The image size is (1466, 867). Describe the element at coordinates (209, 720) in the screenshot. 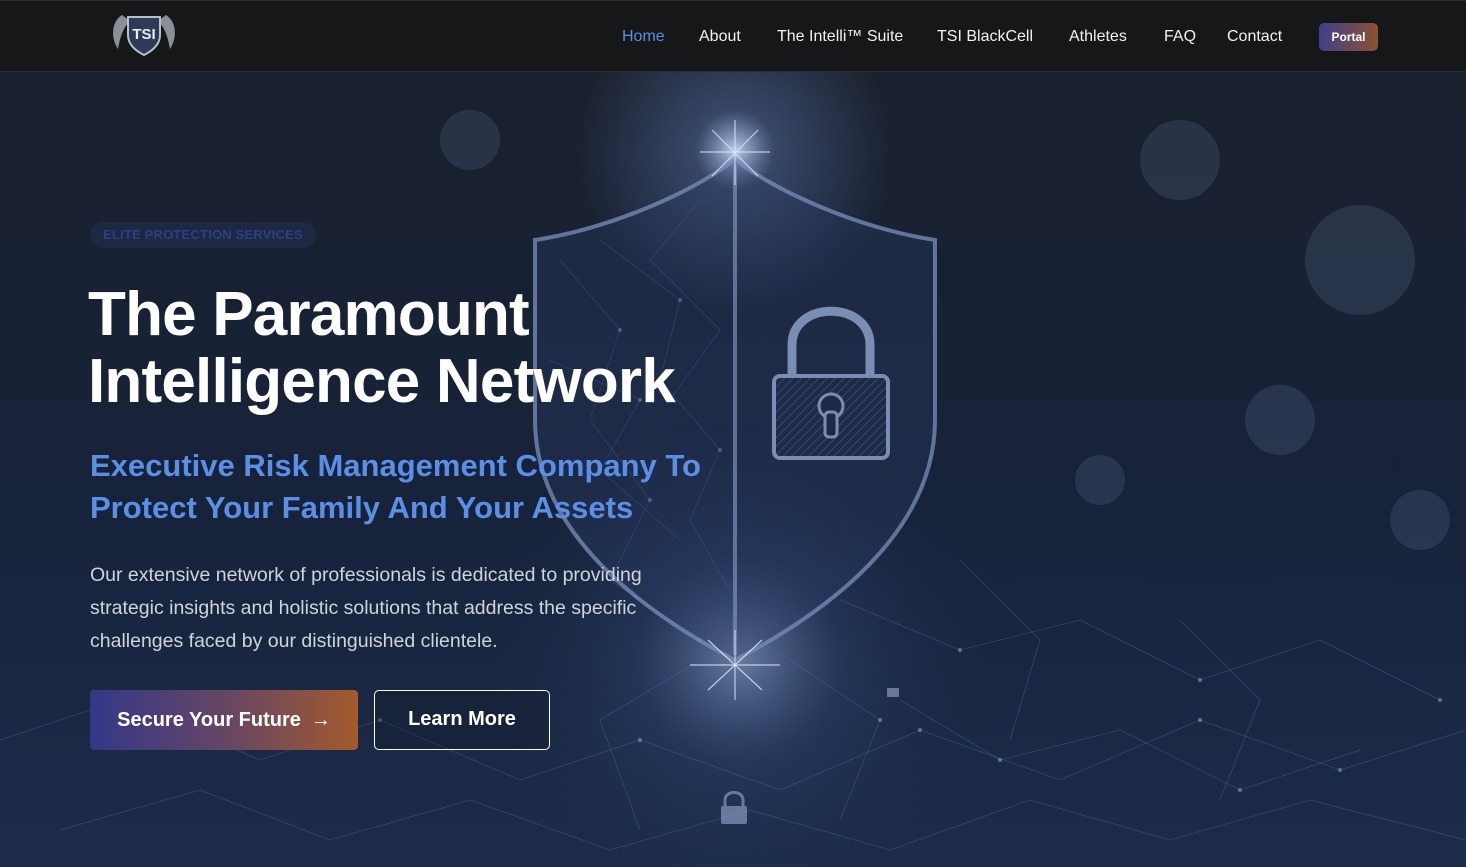

I see `secure-your-future-label: Secure Your Future` at that location.